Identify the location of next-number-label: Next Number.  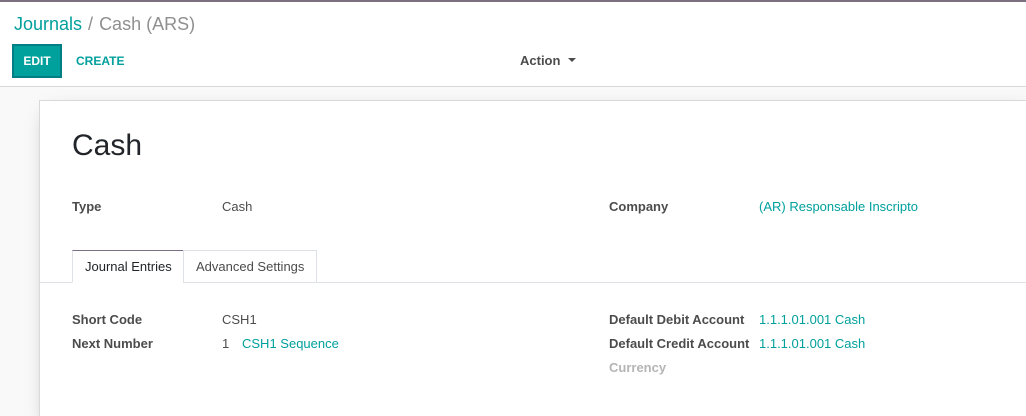
(112, 343).